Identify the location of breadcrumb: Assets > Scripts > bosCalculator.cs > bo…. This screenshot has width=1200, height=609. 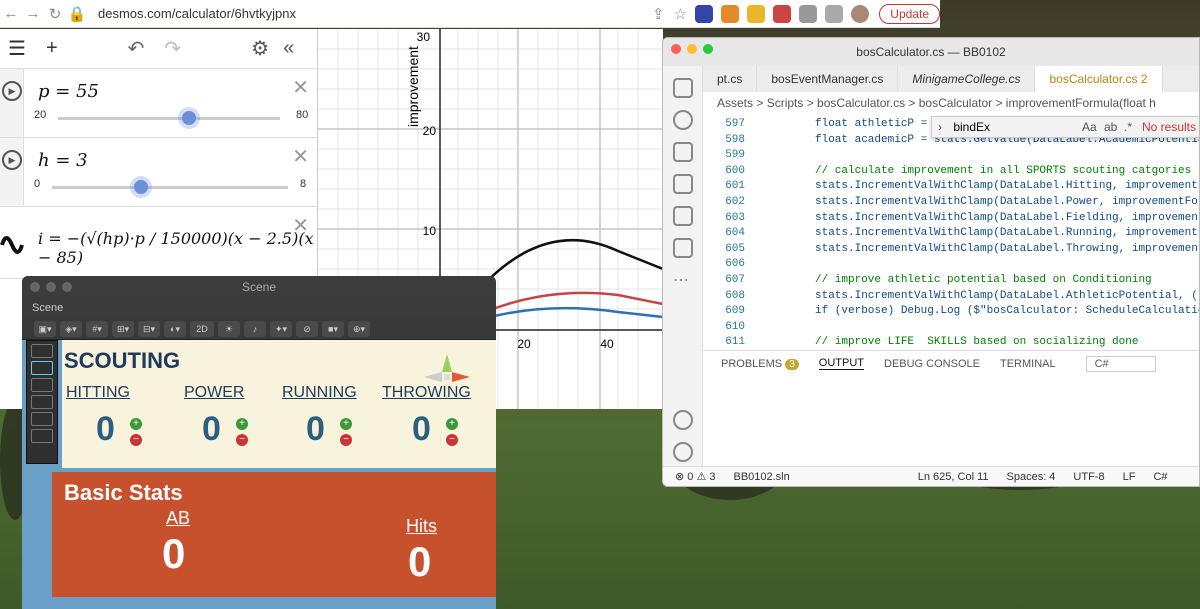
(951, 102).